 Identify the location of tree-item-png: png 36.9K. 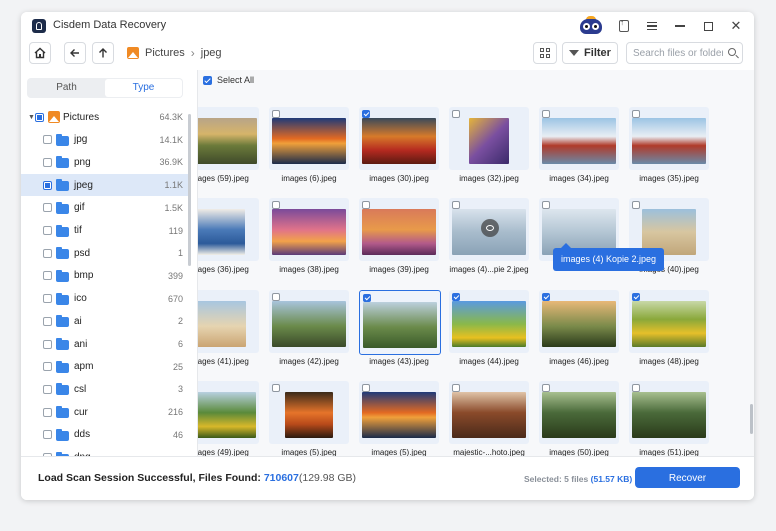
(105, 162).